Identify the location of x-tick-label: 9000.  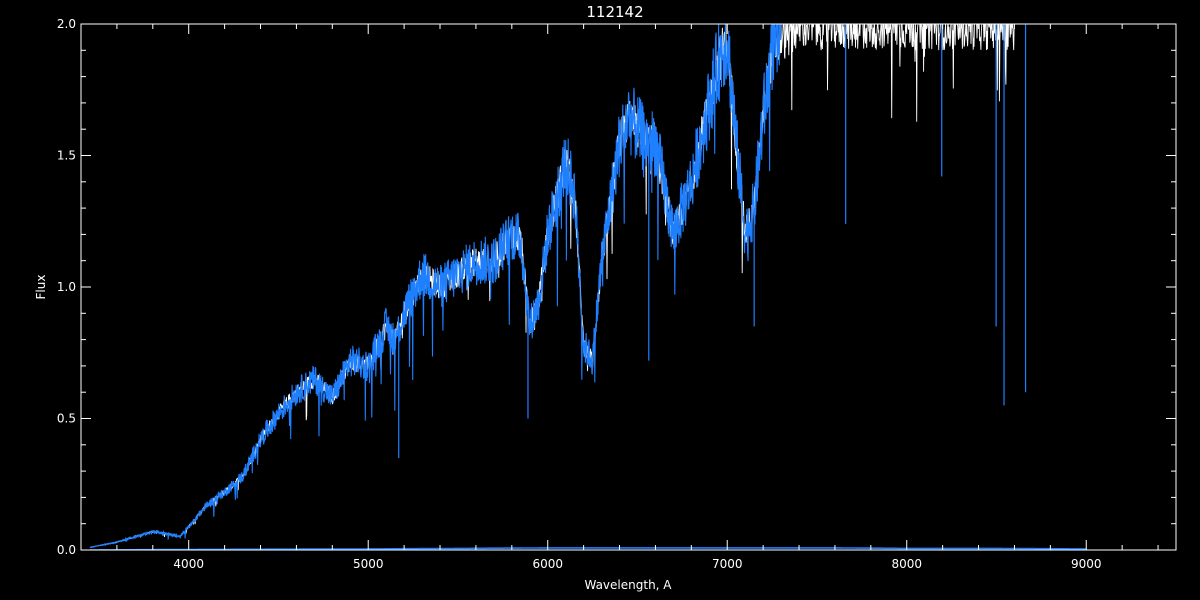
(1086, 564).